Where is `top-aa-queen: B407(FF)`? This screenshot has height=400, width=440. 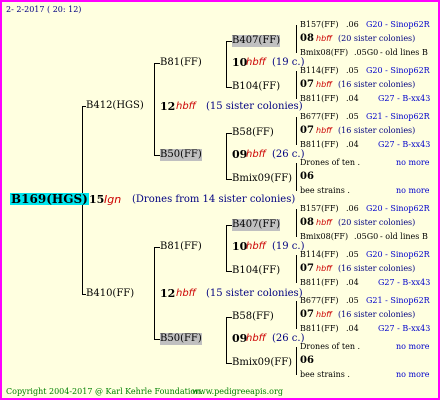
top-aa-queen: B407(FF) is located at coordinates (256, 41).